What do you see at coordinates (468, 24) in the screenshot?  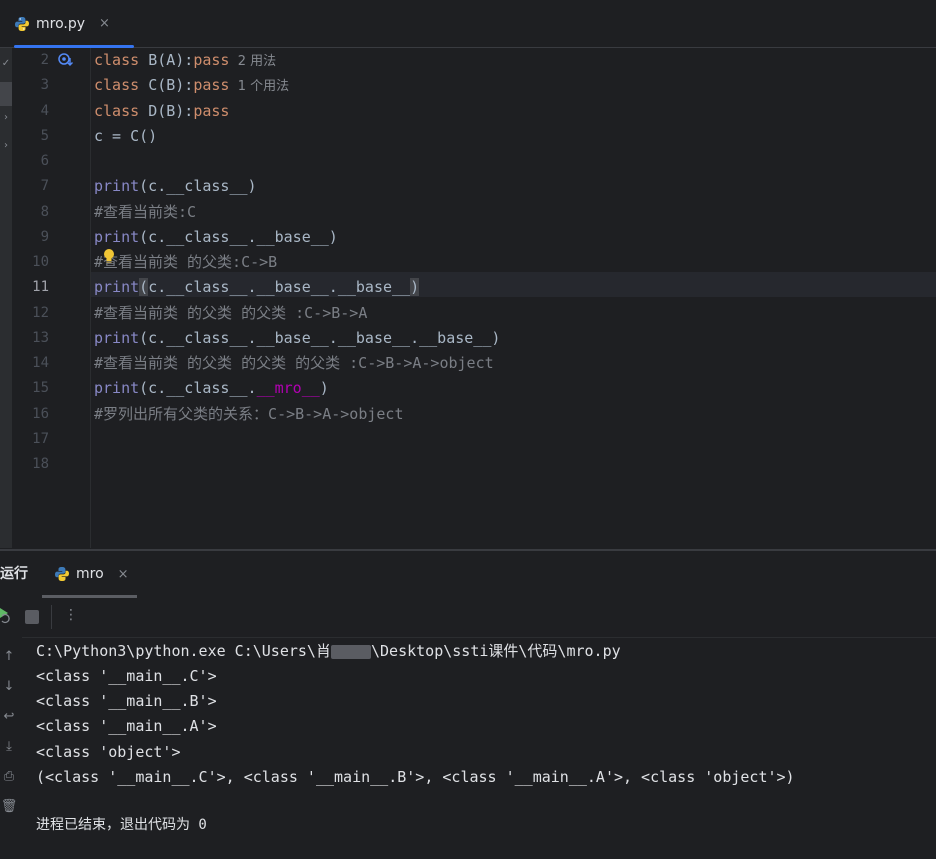 I see `editor-tab-bar: mro.py ×` at bounding box center [468, 24].